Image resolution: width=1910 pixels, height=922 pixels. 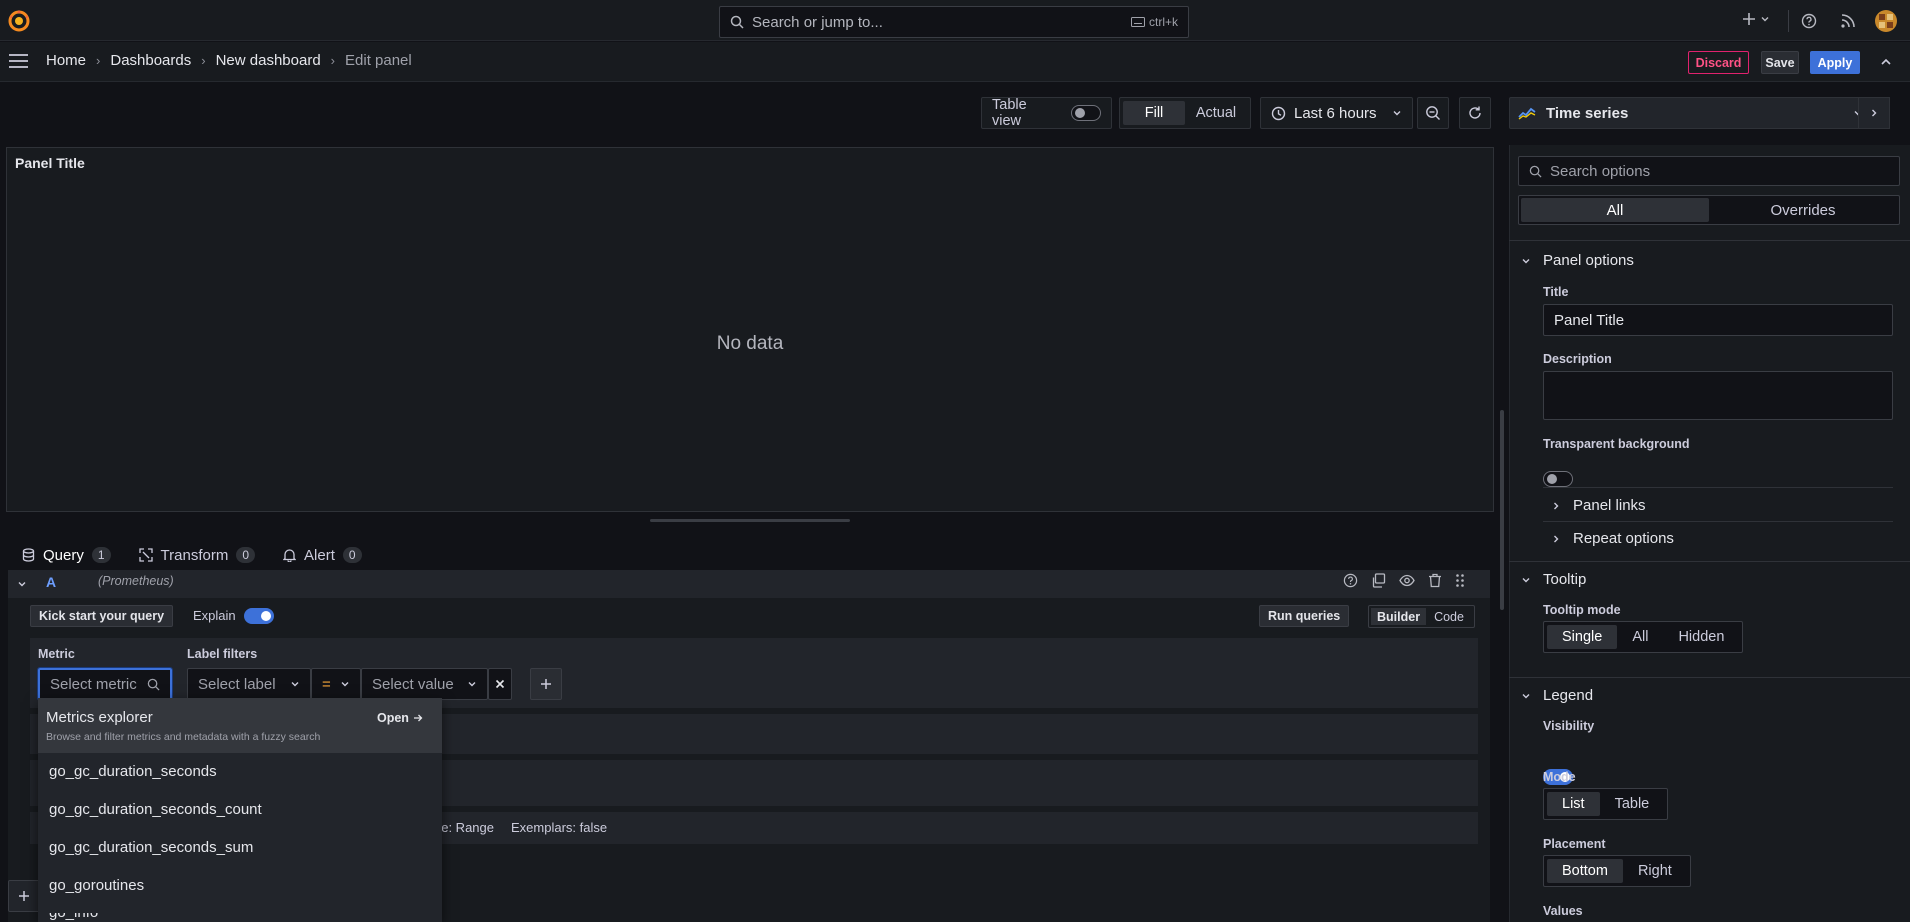 I want to click on kick-start-button: Kick start your query, so click(x=102, y=616).